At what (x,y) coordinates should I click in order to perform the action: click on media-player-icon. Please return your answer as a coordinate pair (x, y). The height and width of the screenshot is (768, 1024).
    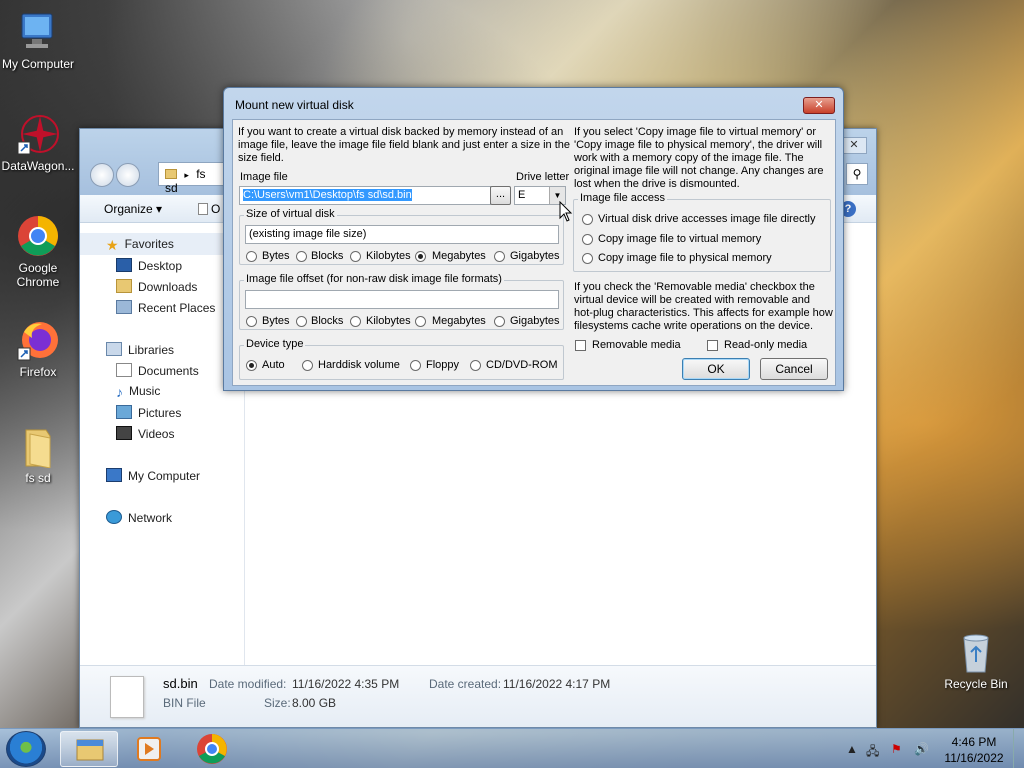
    Looking at the image, I should click on (149, 749).